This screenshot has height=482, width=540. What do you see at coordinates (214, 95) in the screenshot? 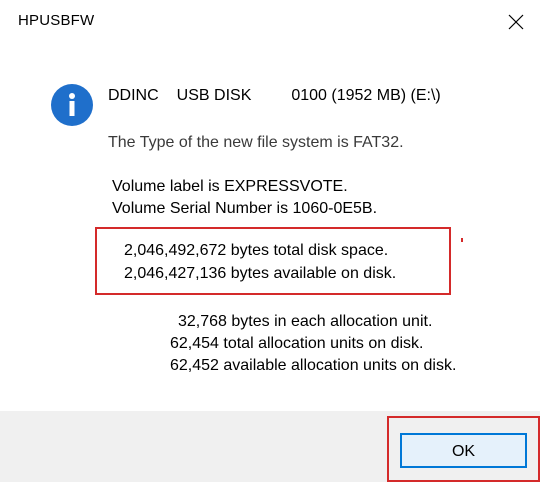
I see `drive-model: USB DISK` at bounding box center [214, 95].